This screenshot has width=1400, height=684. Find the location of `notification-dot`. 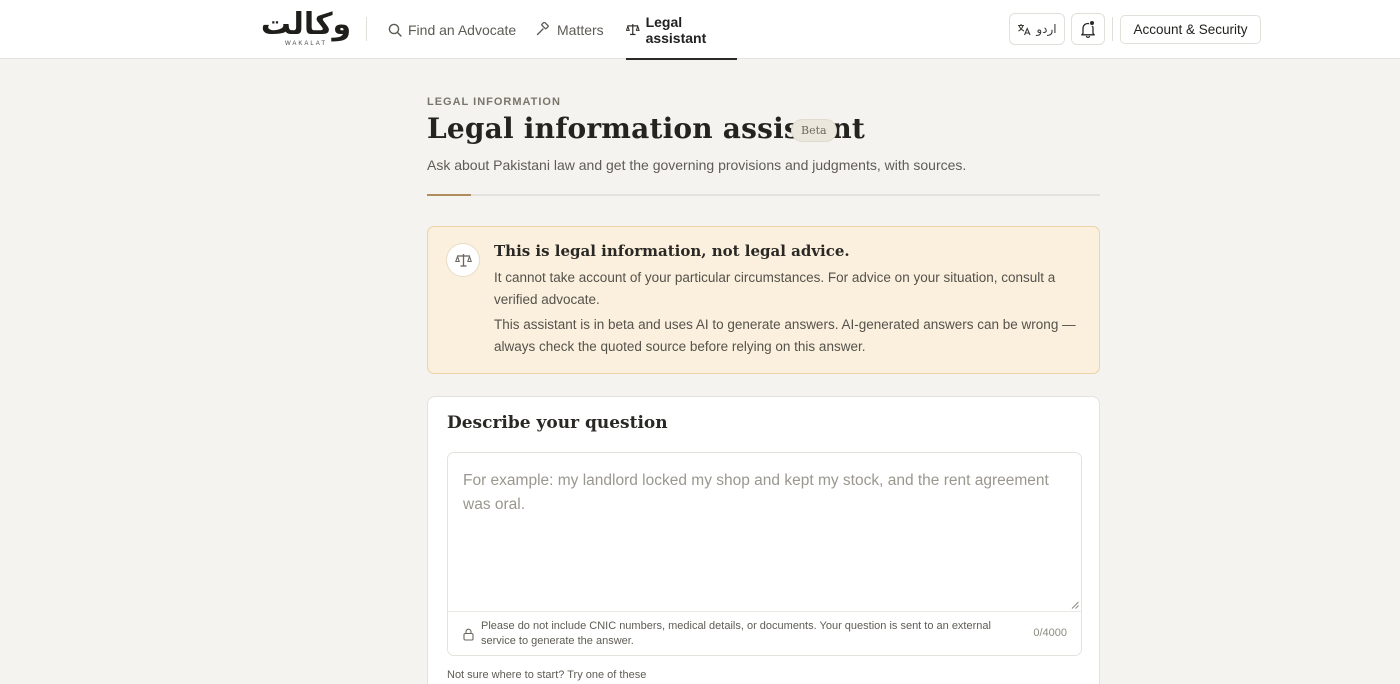

notification-dot is located at coordinates (1092, 23).